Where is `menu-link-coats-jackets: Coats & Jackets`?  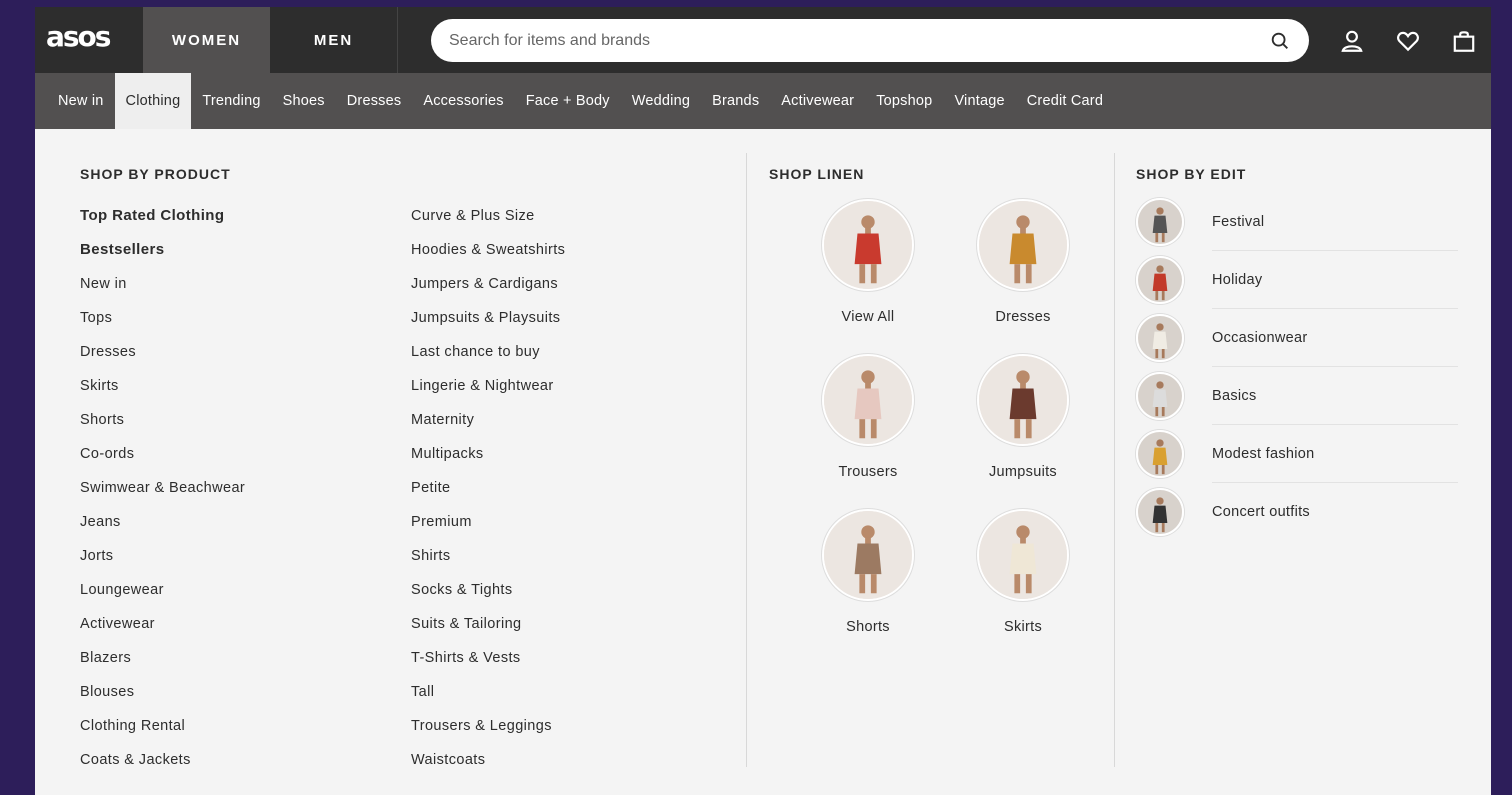 menu-link-coats-jackets: Coats & Jackets is located at coordinates (162, 765).